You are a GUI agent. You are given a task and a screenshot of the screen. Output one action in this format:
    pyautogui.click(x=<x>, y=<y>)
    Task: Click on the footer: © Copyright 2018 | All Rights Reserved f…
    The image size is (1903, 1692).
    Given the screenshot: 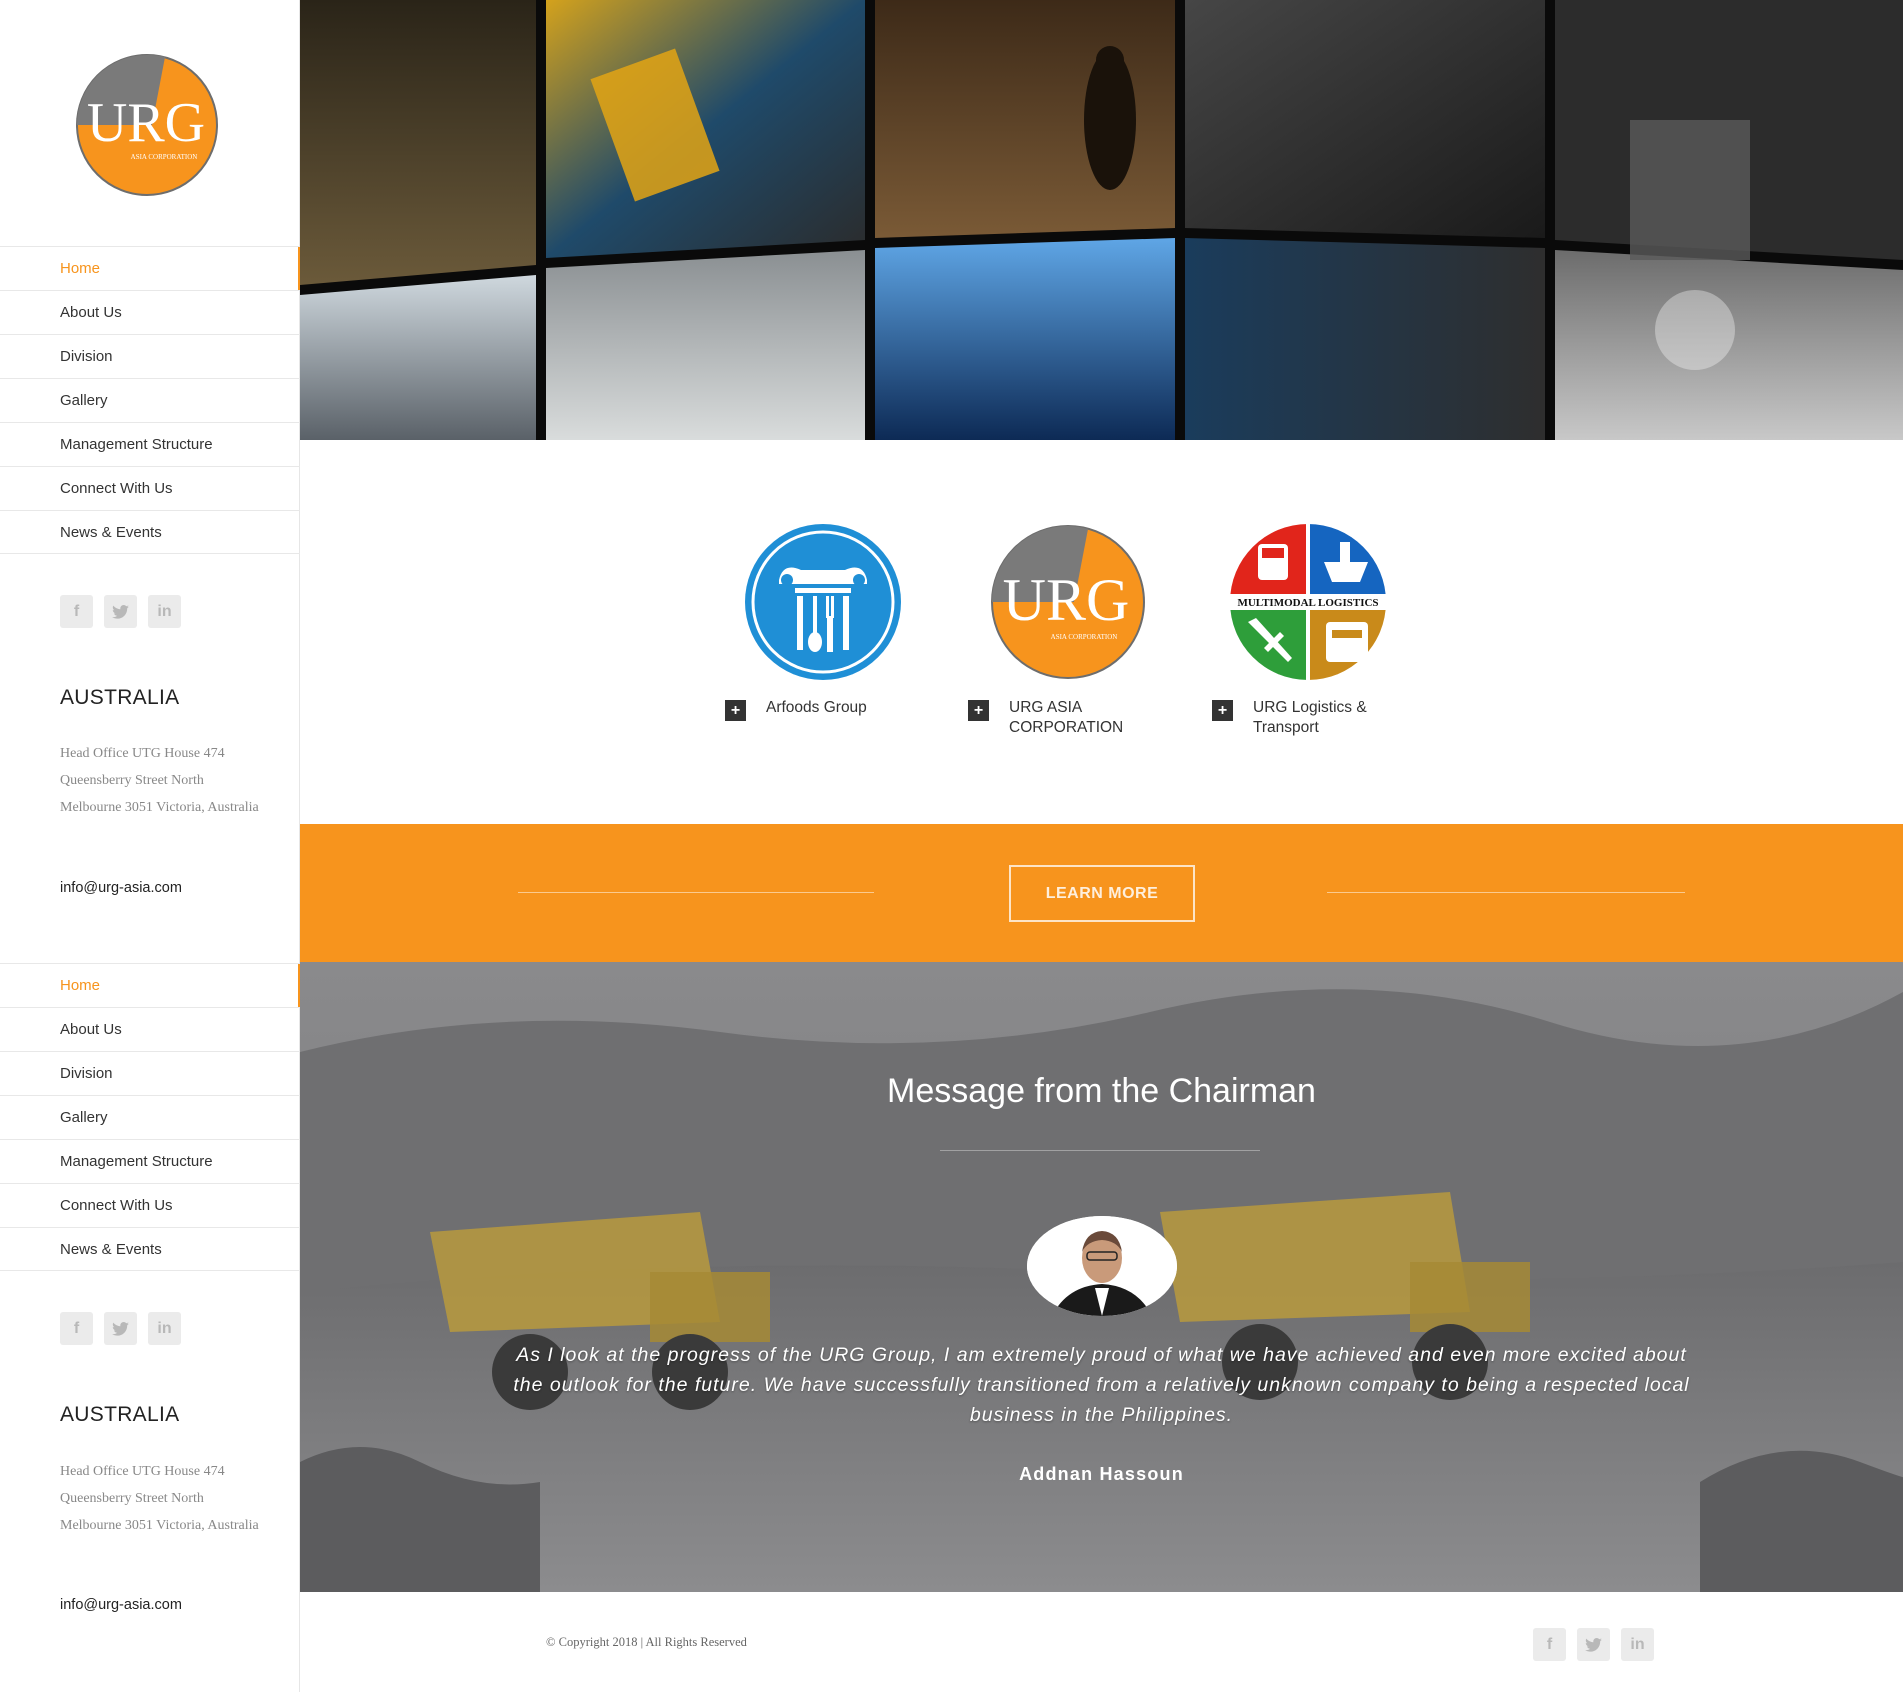 What is the action you would take?
    pyautogui.click(x=1101, y=1642)
    